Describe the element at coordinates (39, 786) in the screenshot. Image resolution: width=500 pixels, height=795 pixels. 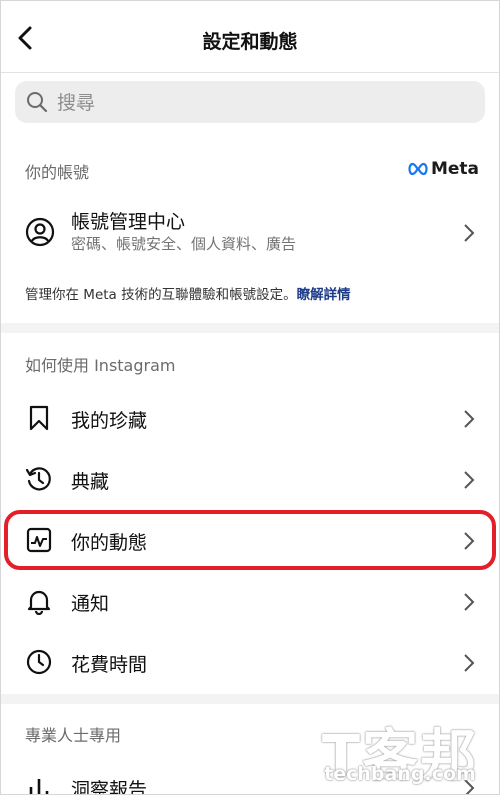
I see `bar-chart-icon` at that location.